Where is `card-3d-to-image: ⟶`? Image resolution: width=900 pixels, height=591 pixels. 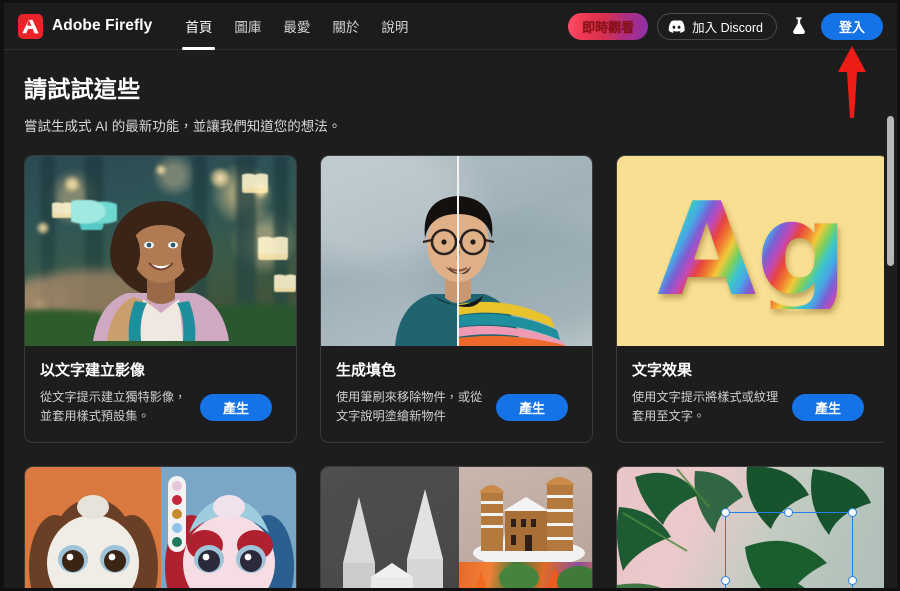 card-3d-to-image: ⟶ is located at coordinates (456, 526).